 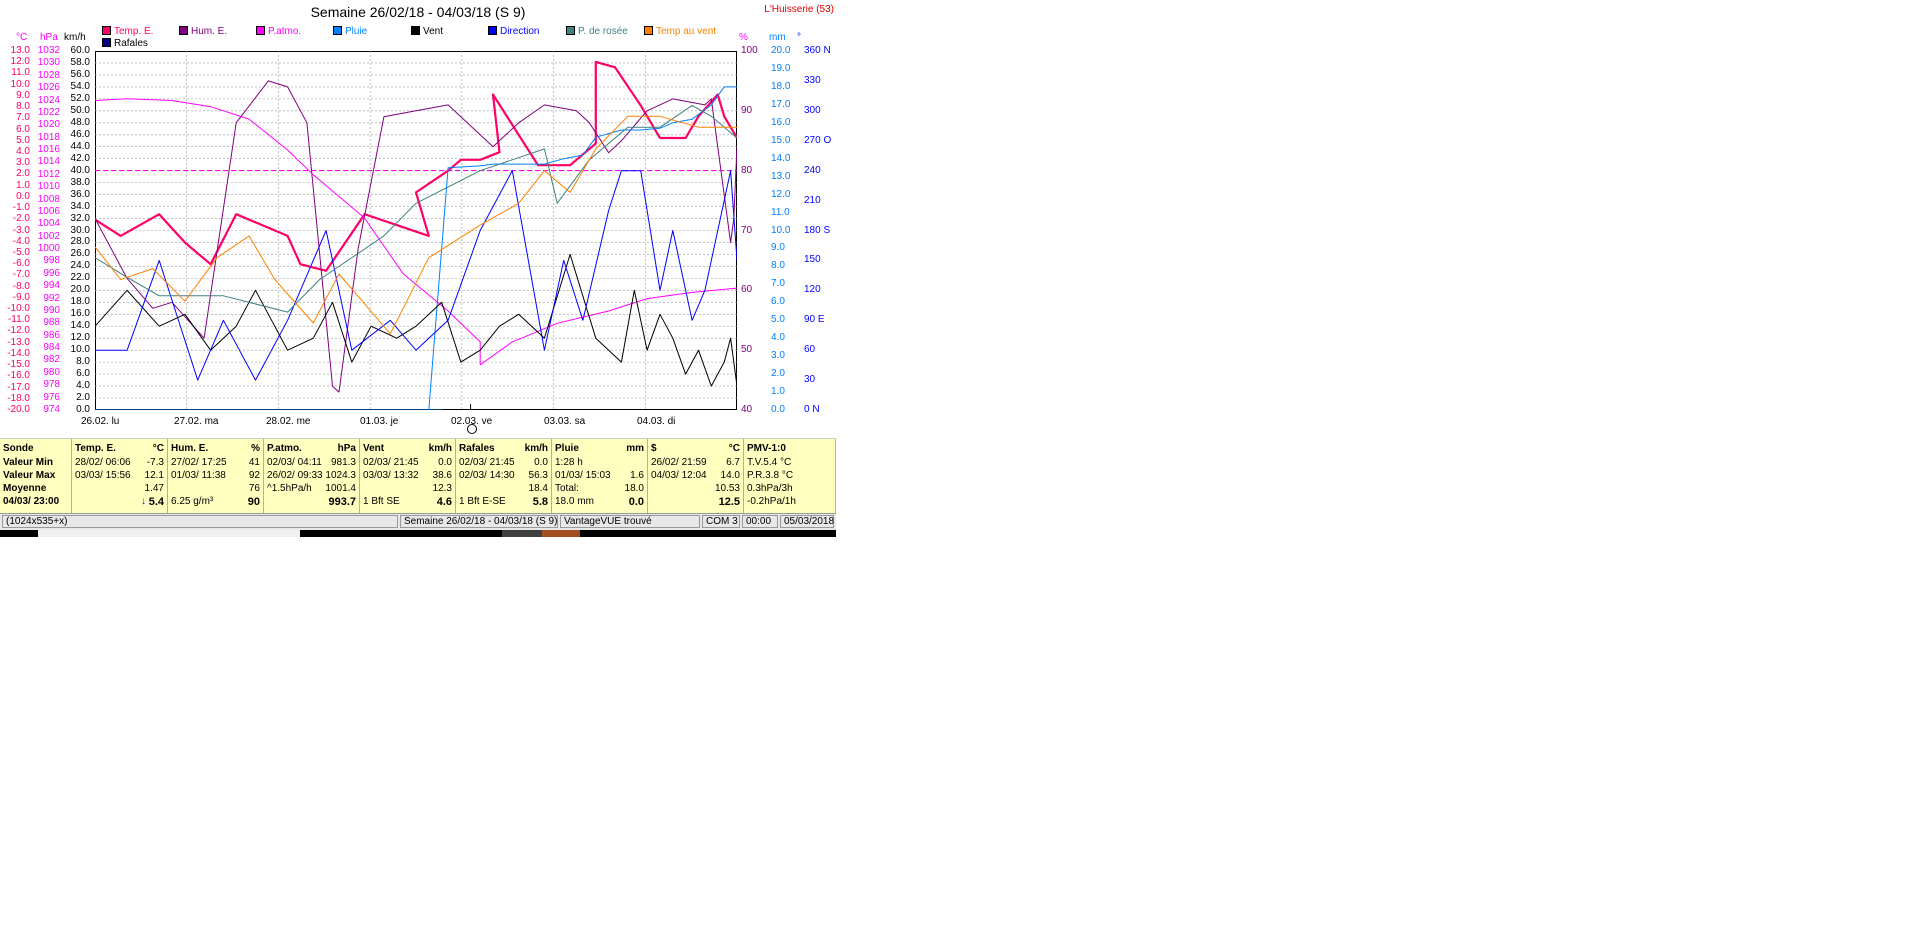 I want to click on panel-row-date: 04/03/ 12:04, so click(x=679, y=475).